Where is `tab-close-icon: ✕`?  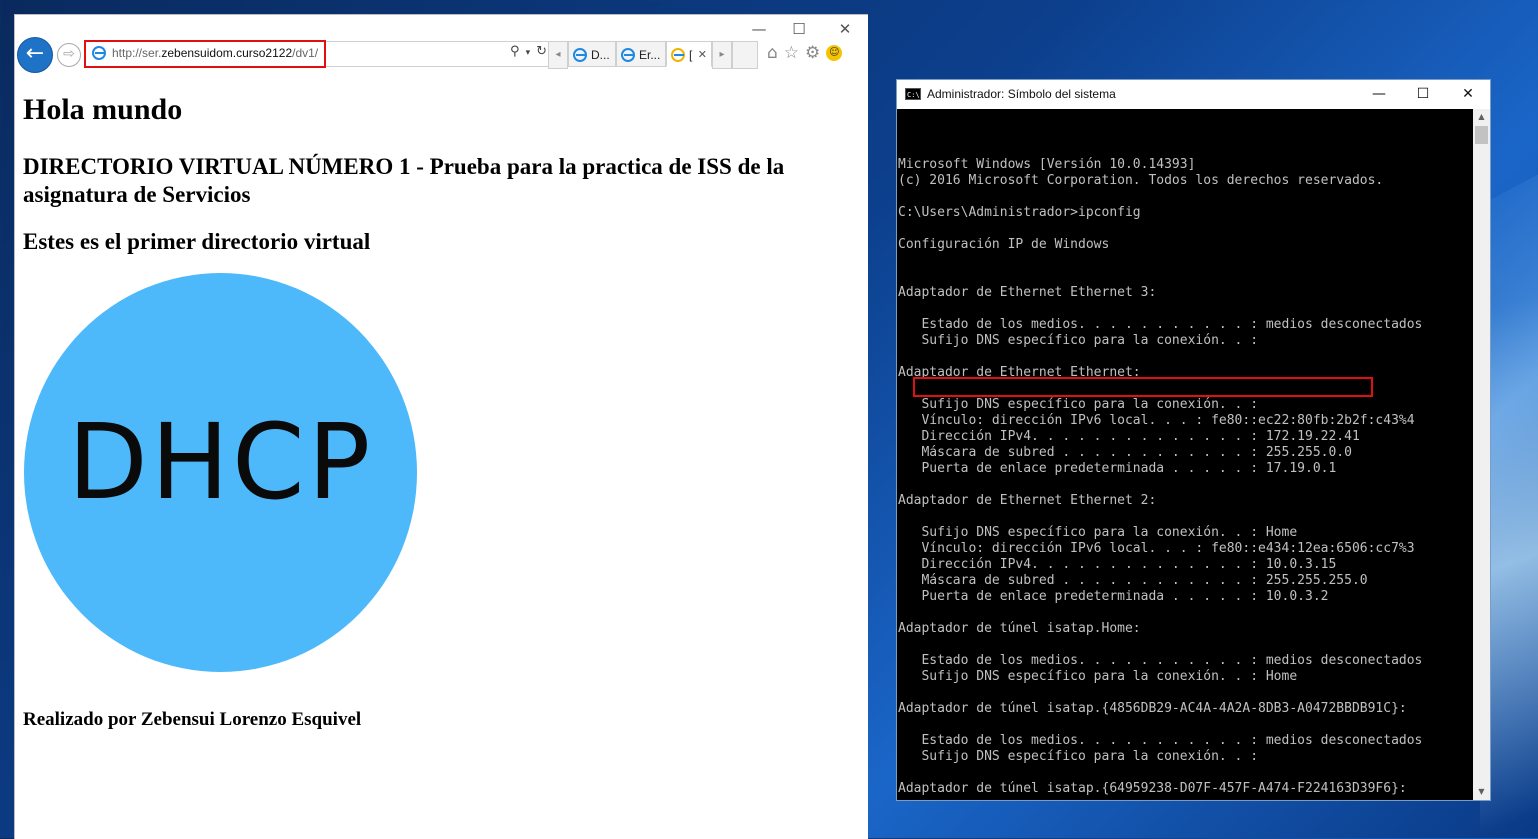 tab-close-icon: ✕ is located at coordinates (702, 54).